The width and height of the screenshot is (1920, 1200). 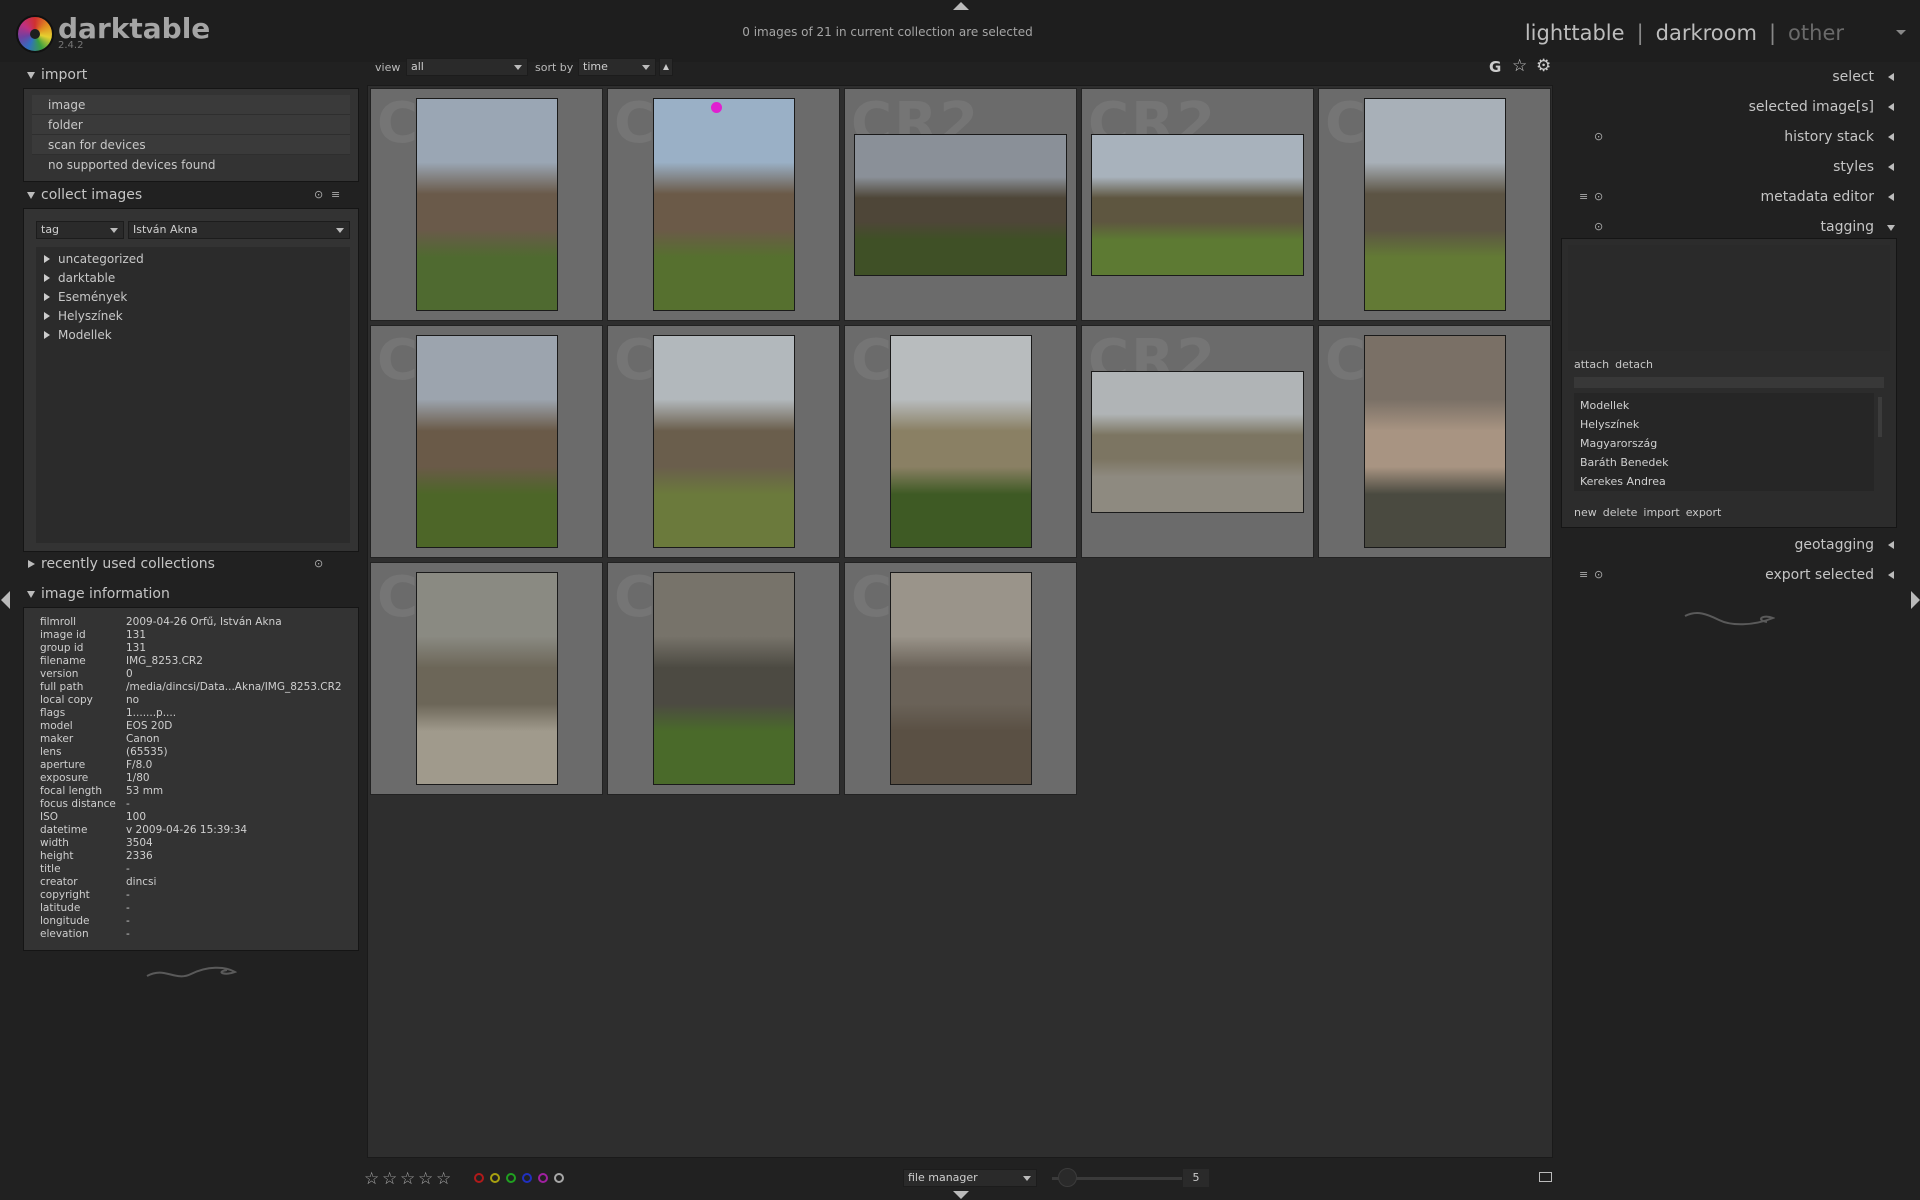 What do you see at coordinates (666, 67) in the screenshot?
I see `sort-order-button` at bounding box center [666, 67].